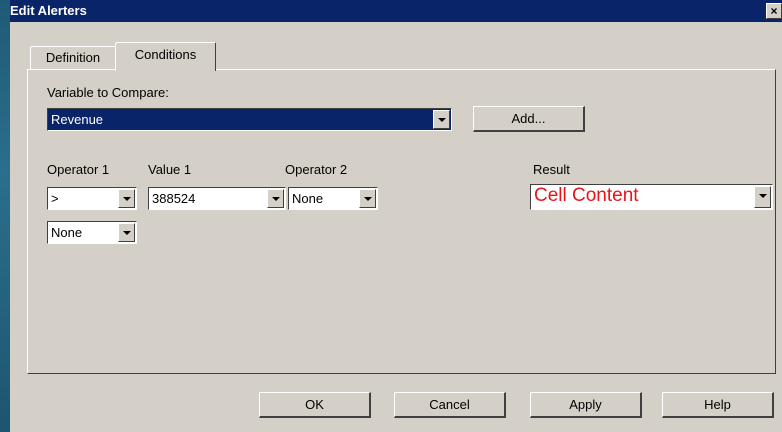 The image size is (782, 432). Describe the element at coordinates (315, 405) in the screenshot. I see `ok-button: OK` at that location.